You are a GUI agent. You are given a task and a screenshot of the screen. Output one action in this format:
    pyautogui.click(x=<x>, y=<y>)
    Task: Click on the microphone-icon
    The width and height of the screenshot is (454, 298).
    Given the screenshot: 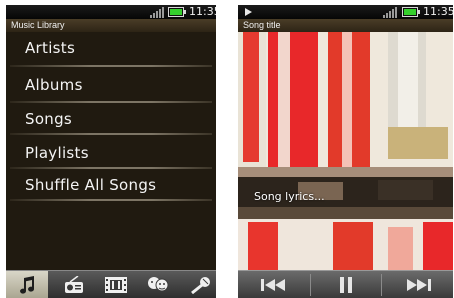 What is the action you would take?
    pyautogui.click(x=200, y=285)
    